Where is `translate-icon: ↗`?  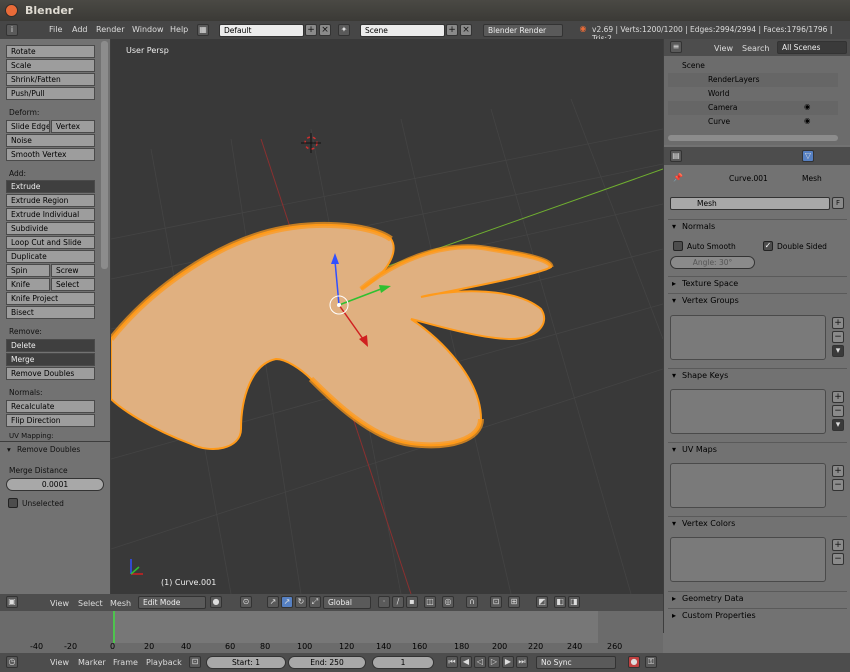
translate-icon: ↗ is located at coordinates (287, 602).